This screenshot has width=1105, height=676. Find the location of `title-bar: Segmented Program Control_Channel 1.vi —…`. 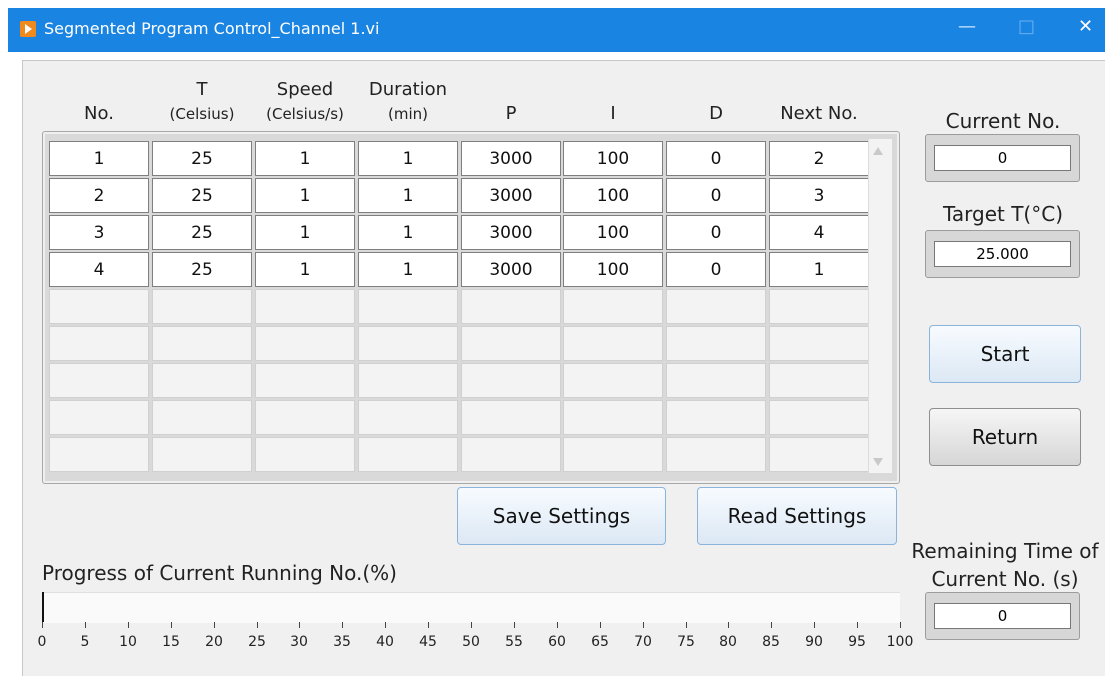

title-bar: Segmented Program Control_Channel 1.vi —… is located at coordinates (556, 30).